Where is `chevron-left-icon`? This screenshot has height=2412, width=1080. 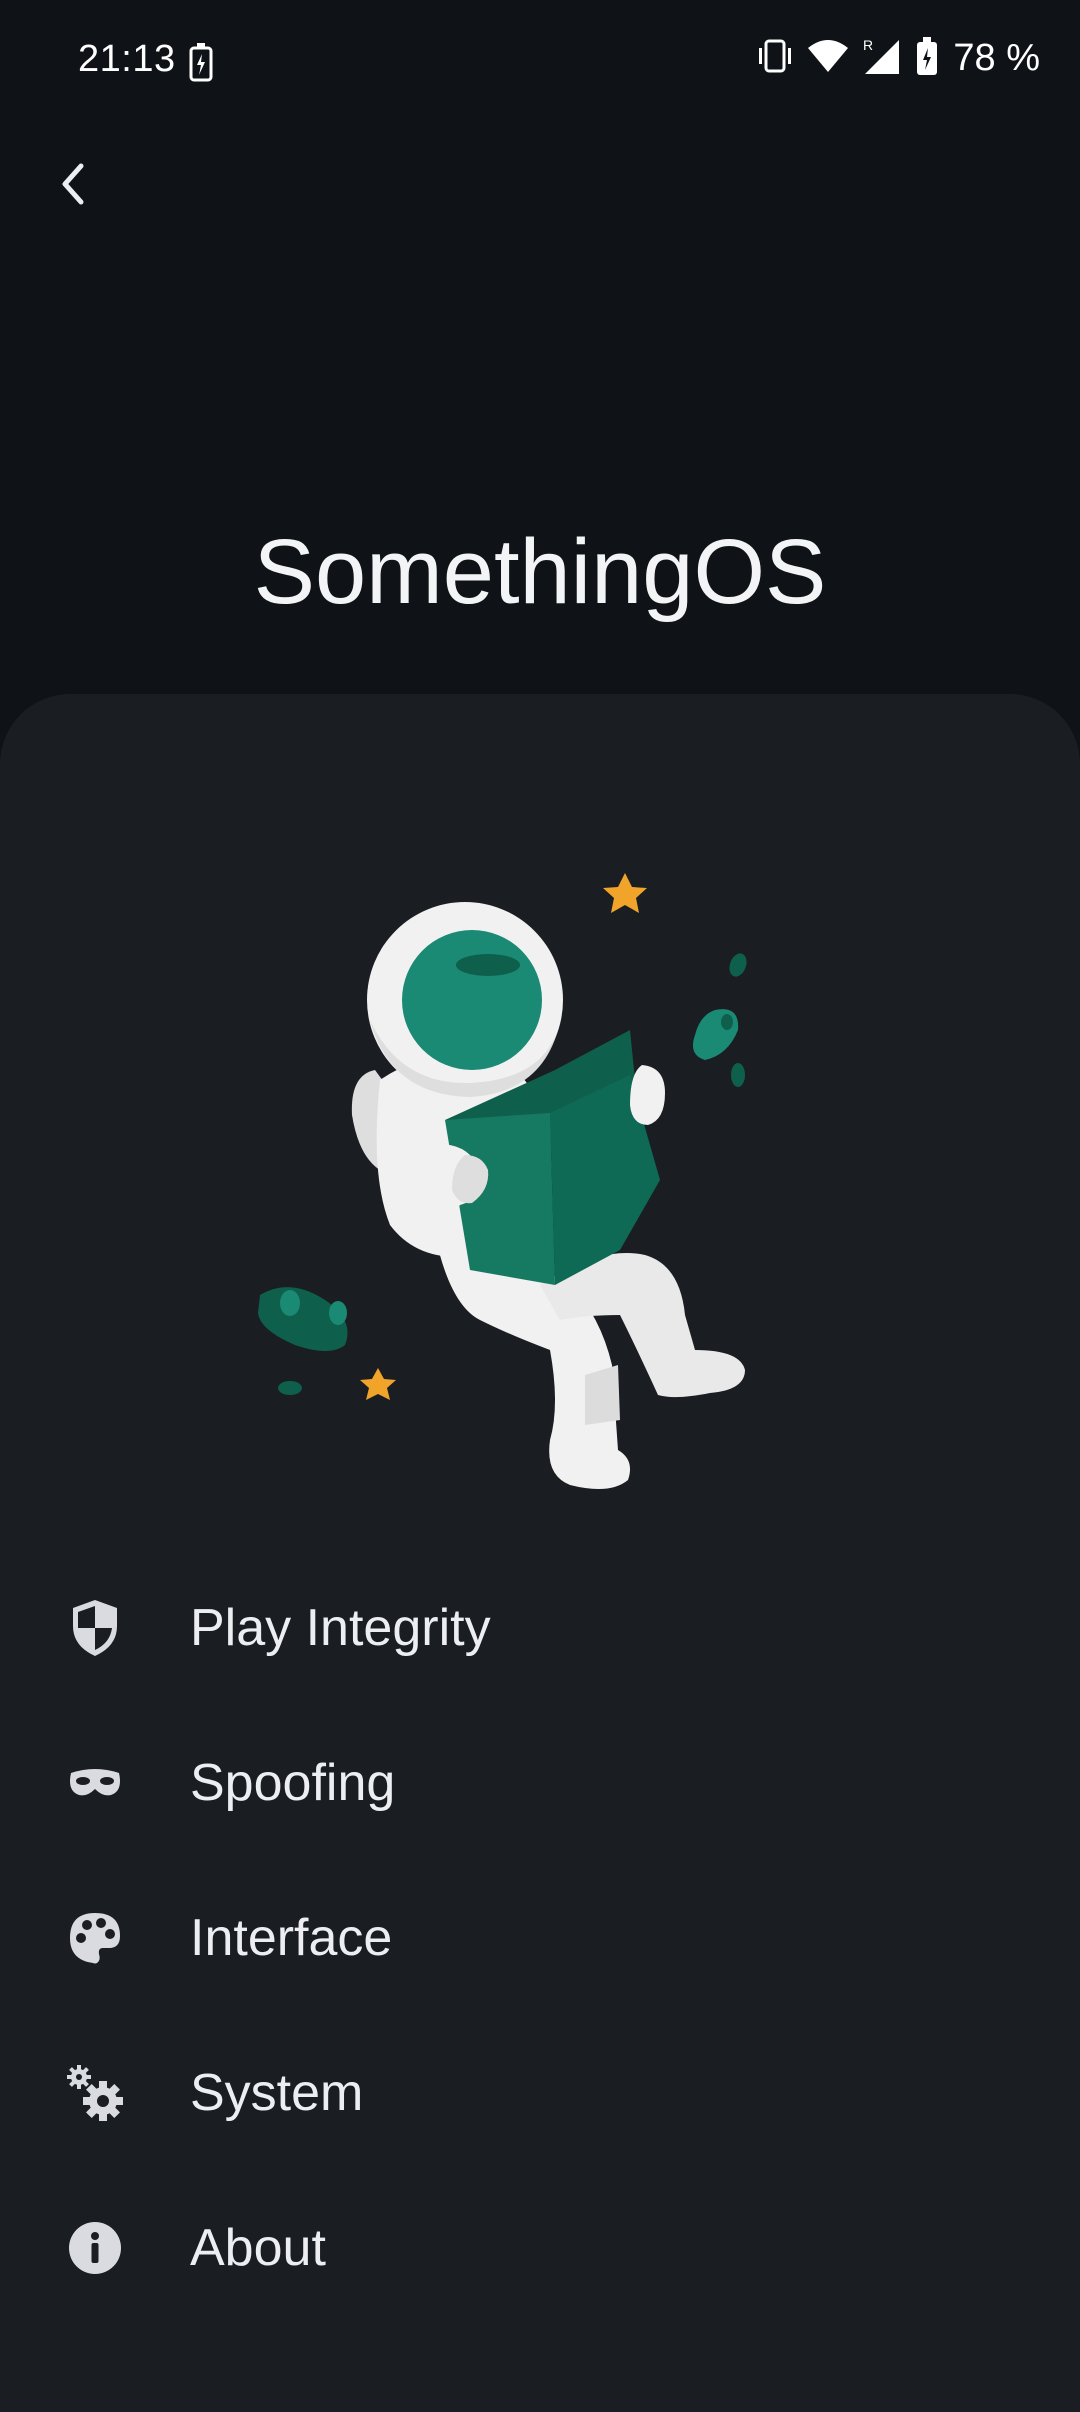
chevron-left-icon is located at coordinates (72, 186).